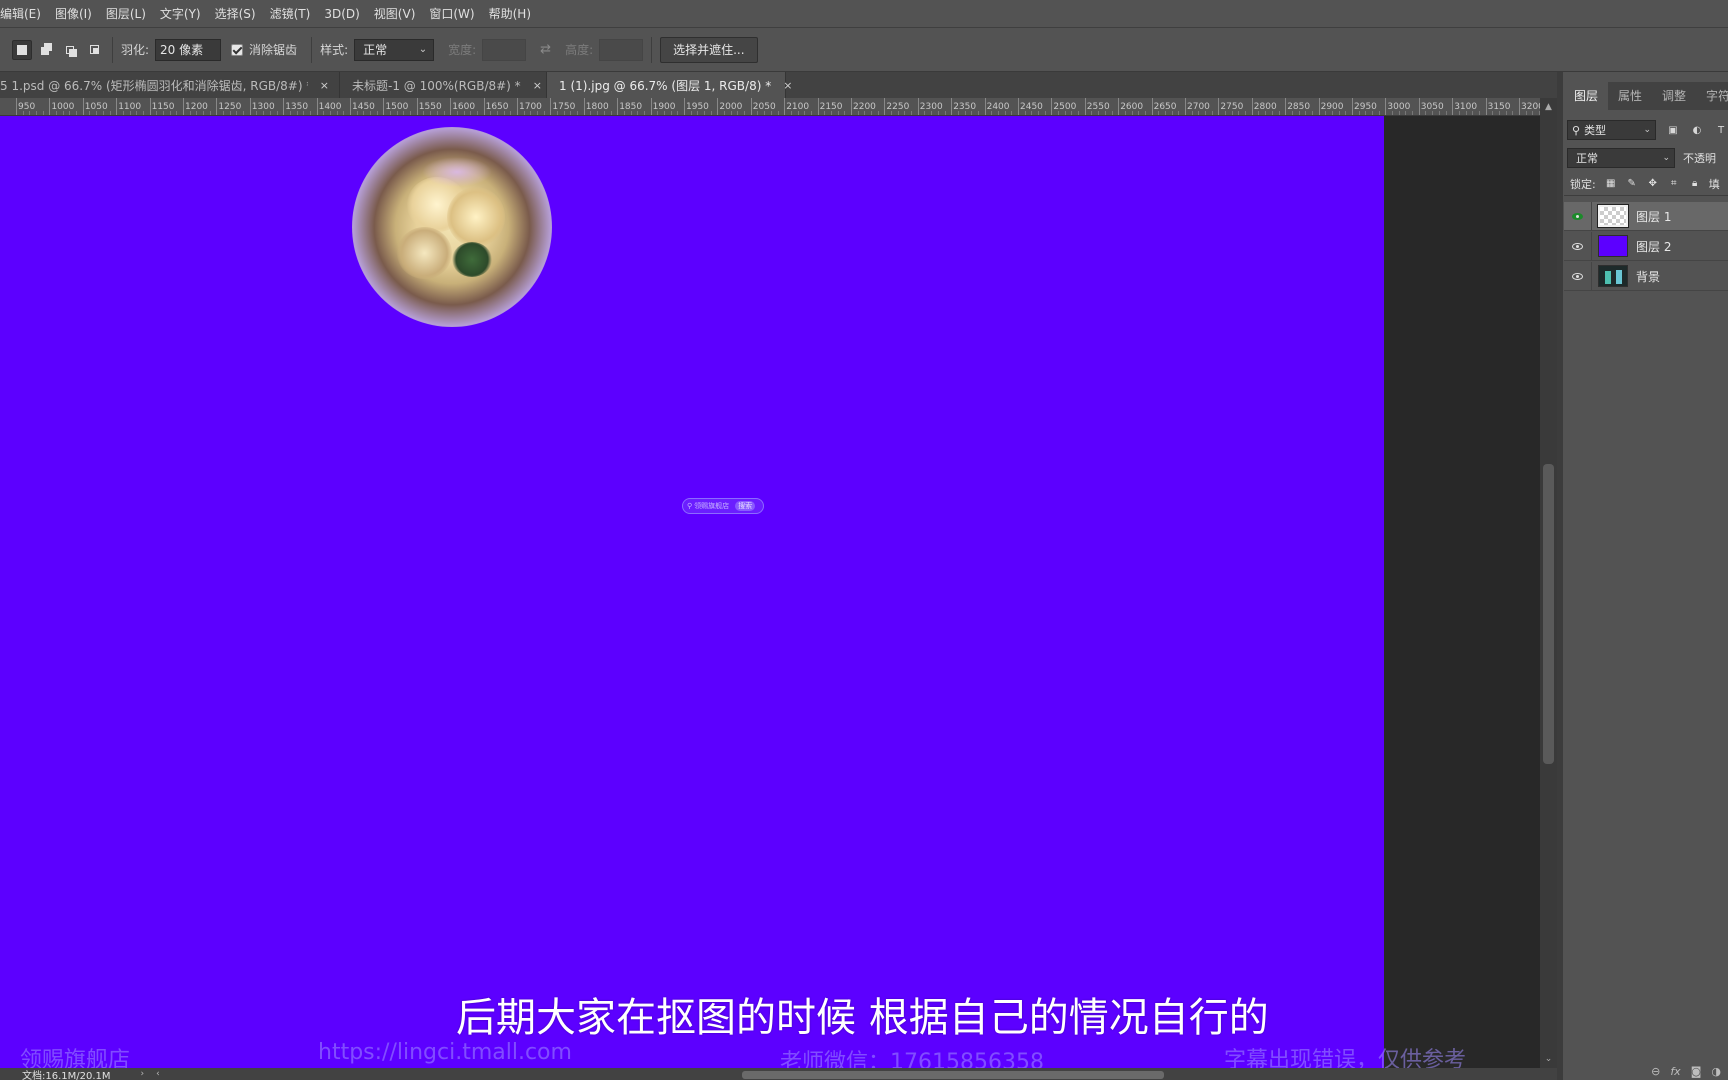 This screenshot has height=1080, width=1728. Describe the element at coordinates (1630, 96) in the screenshot. I see `tab-properties: 属性` at that location.